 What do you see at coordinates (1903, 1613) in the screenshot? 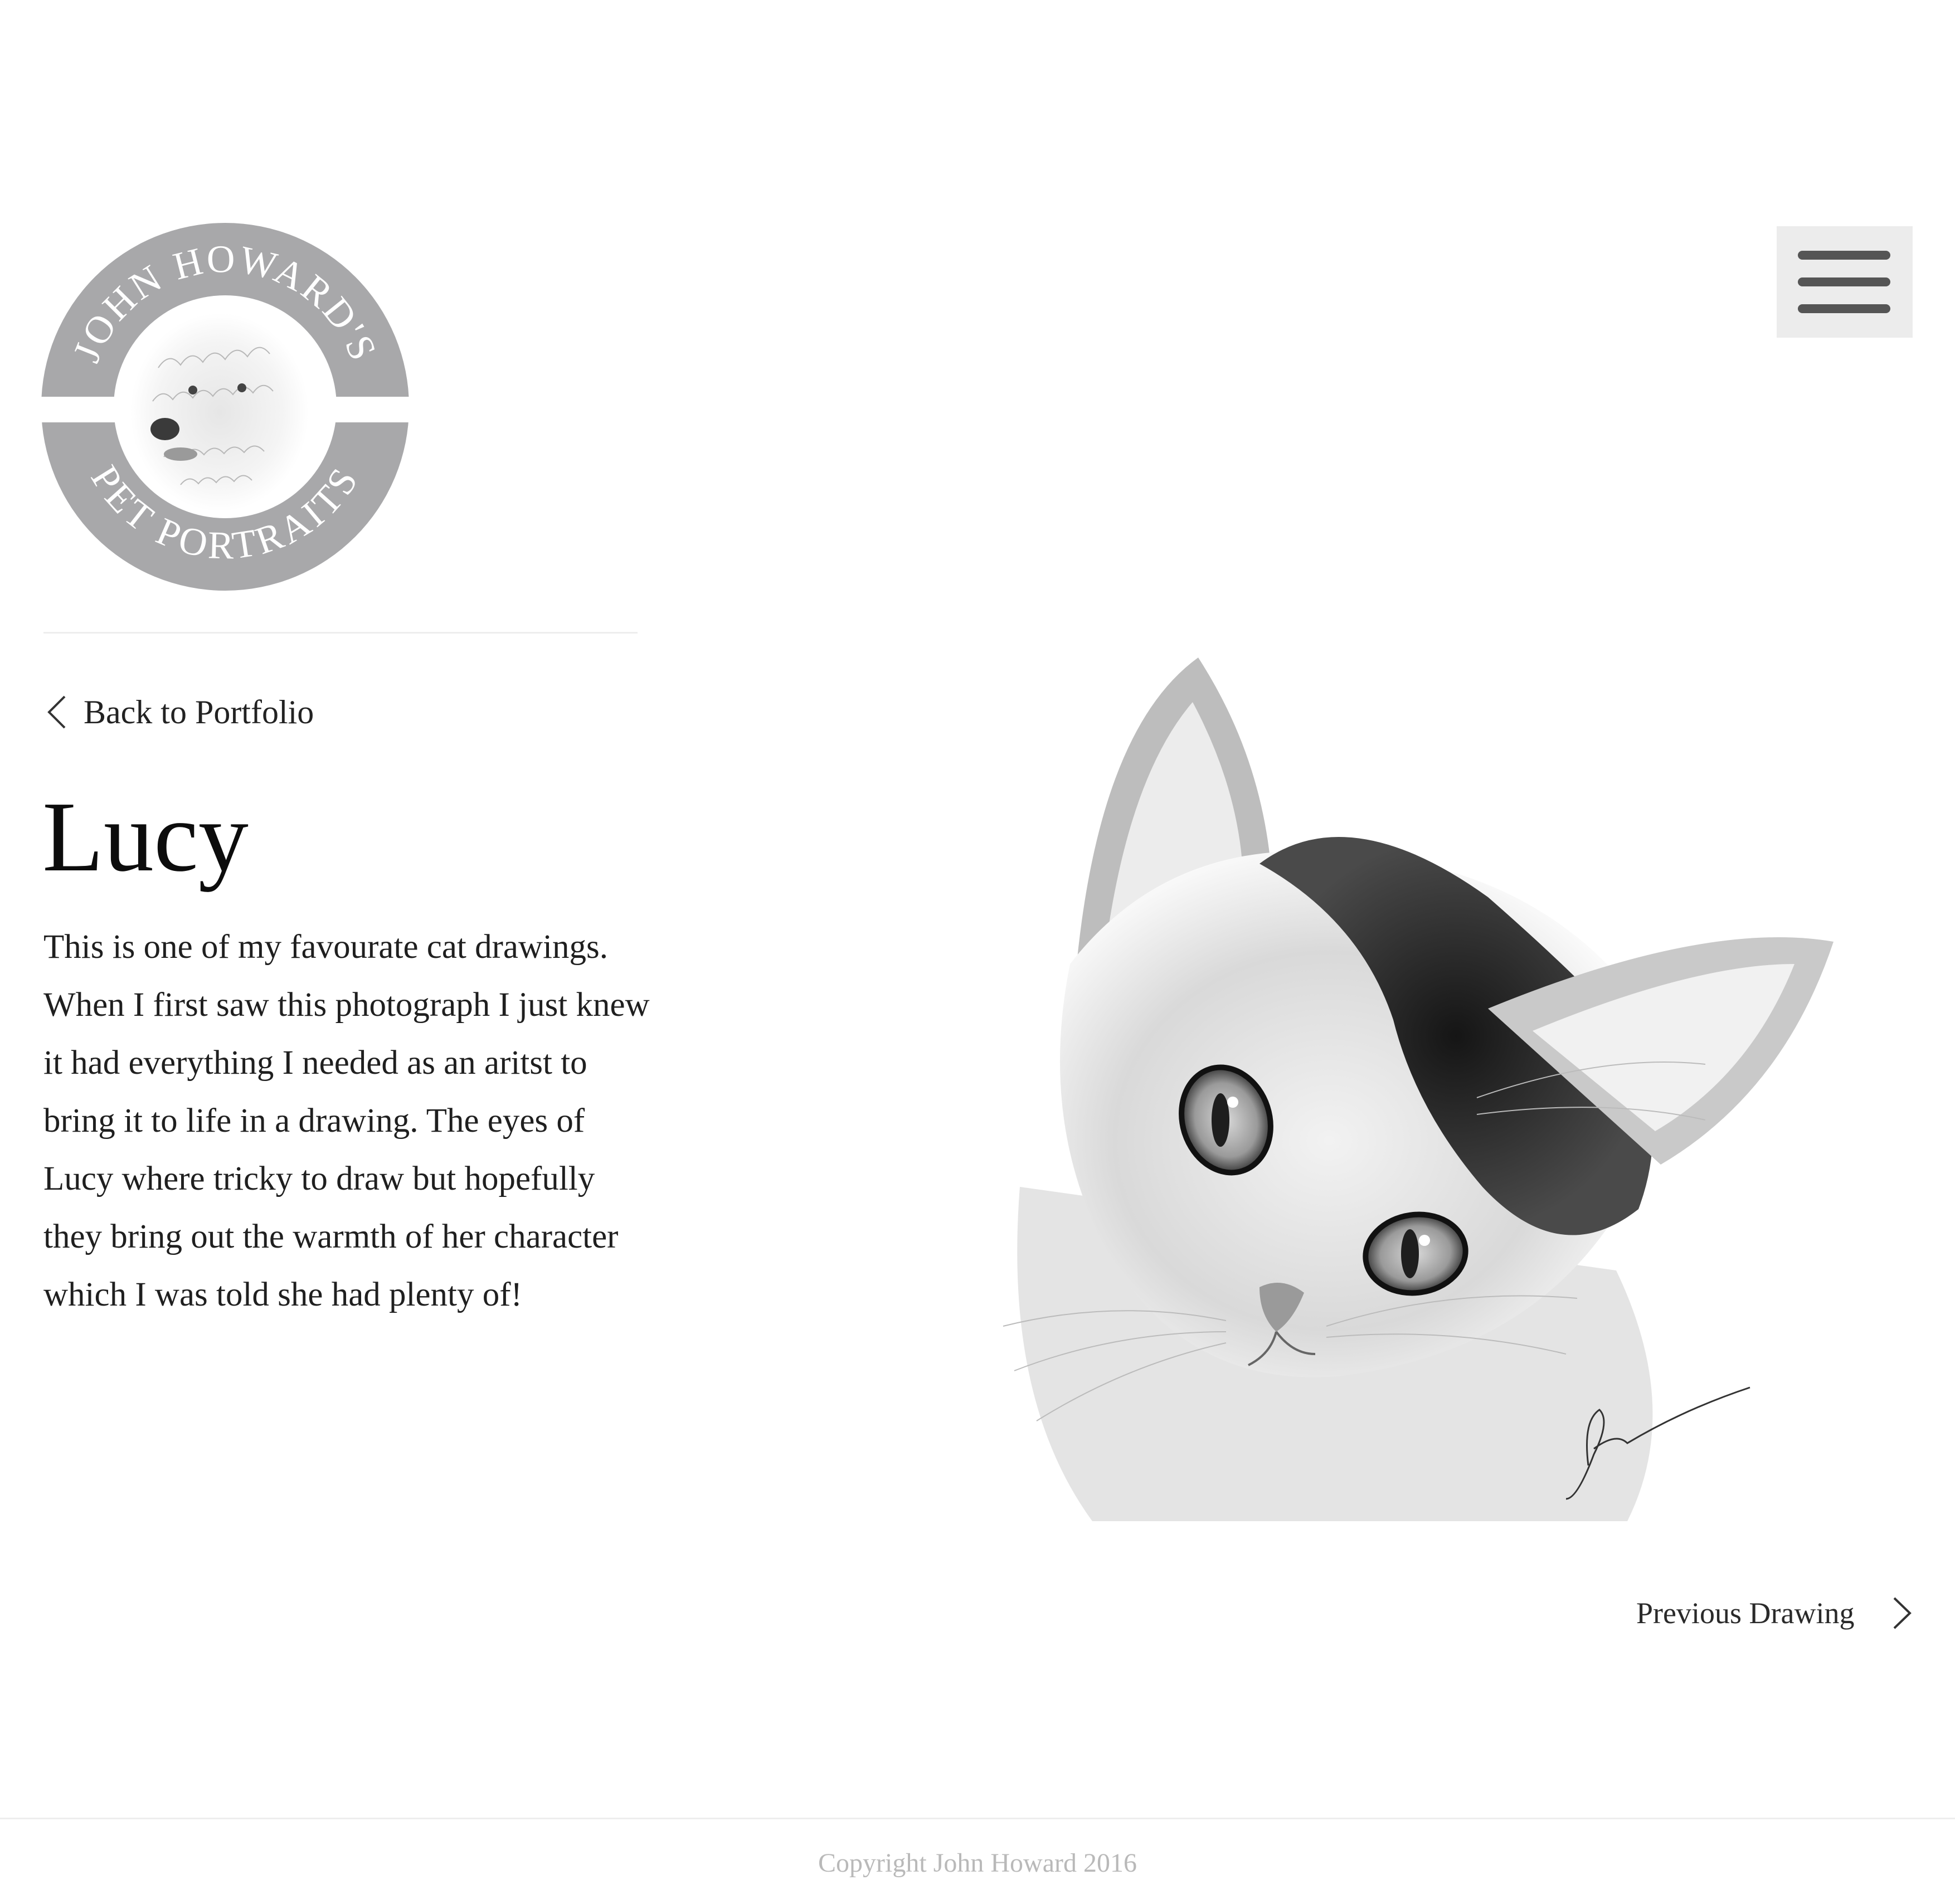
I see `chevron-right-icon` at bounding box center [1903, 1613].